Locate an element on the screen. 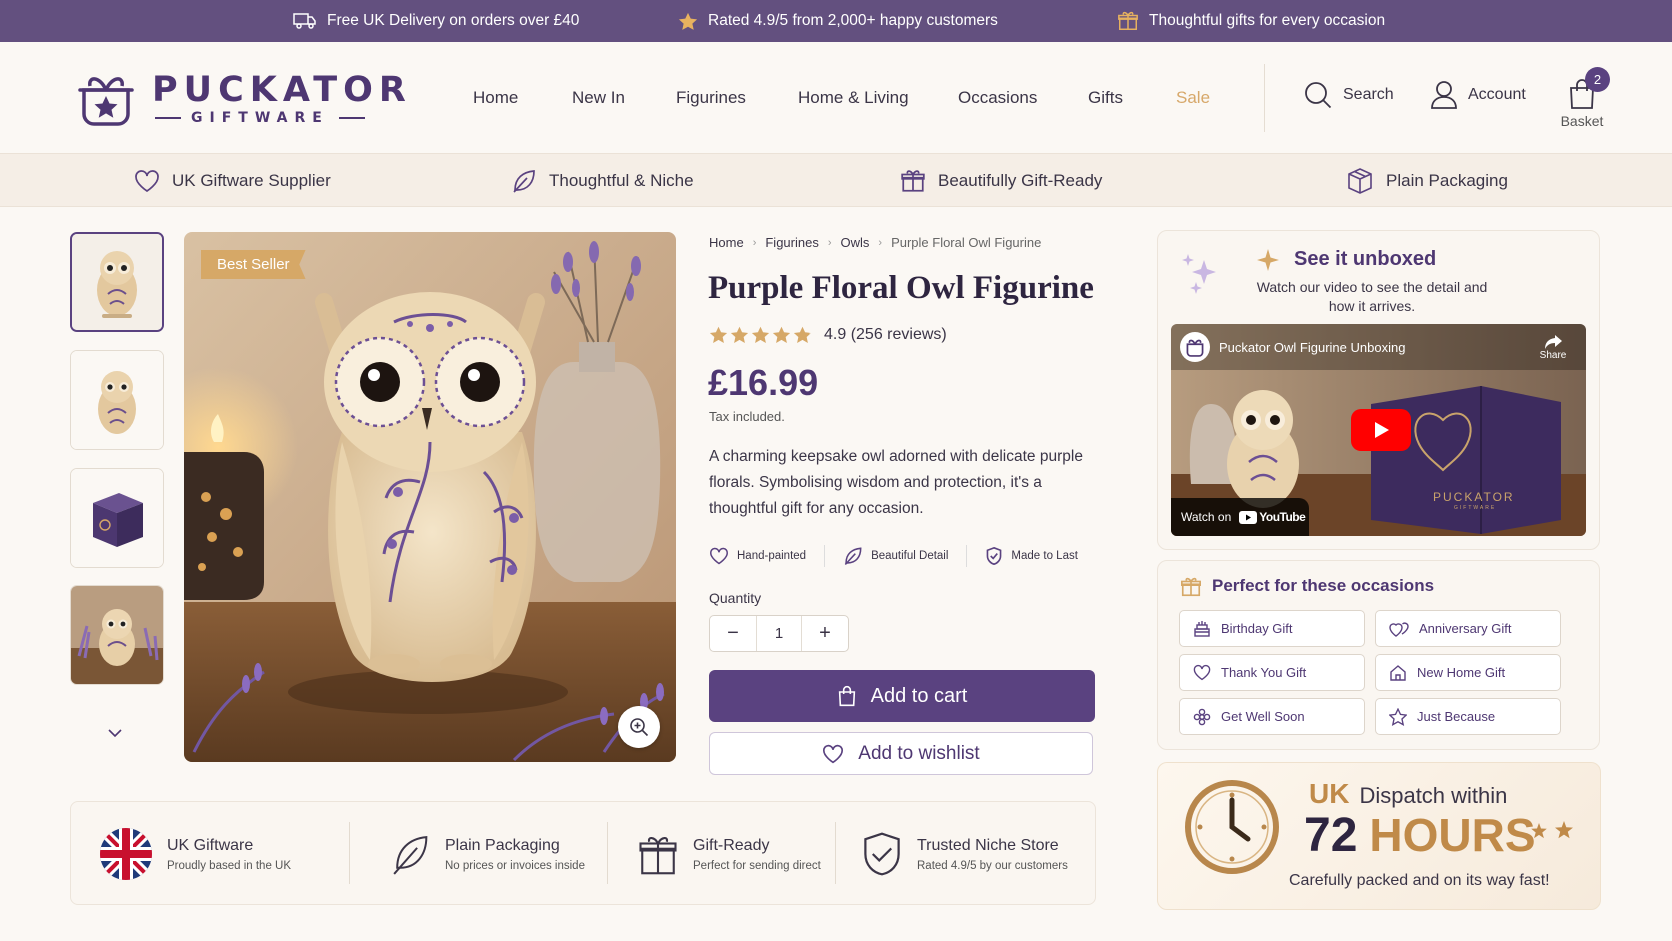  search-button: Search is located at coordinates (1348, 95).